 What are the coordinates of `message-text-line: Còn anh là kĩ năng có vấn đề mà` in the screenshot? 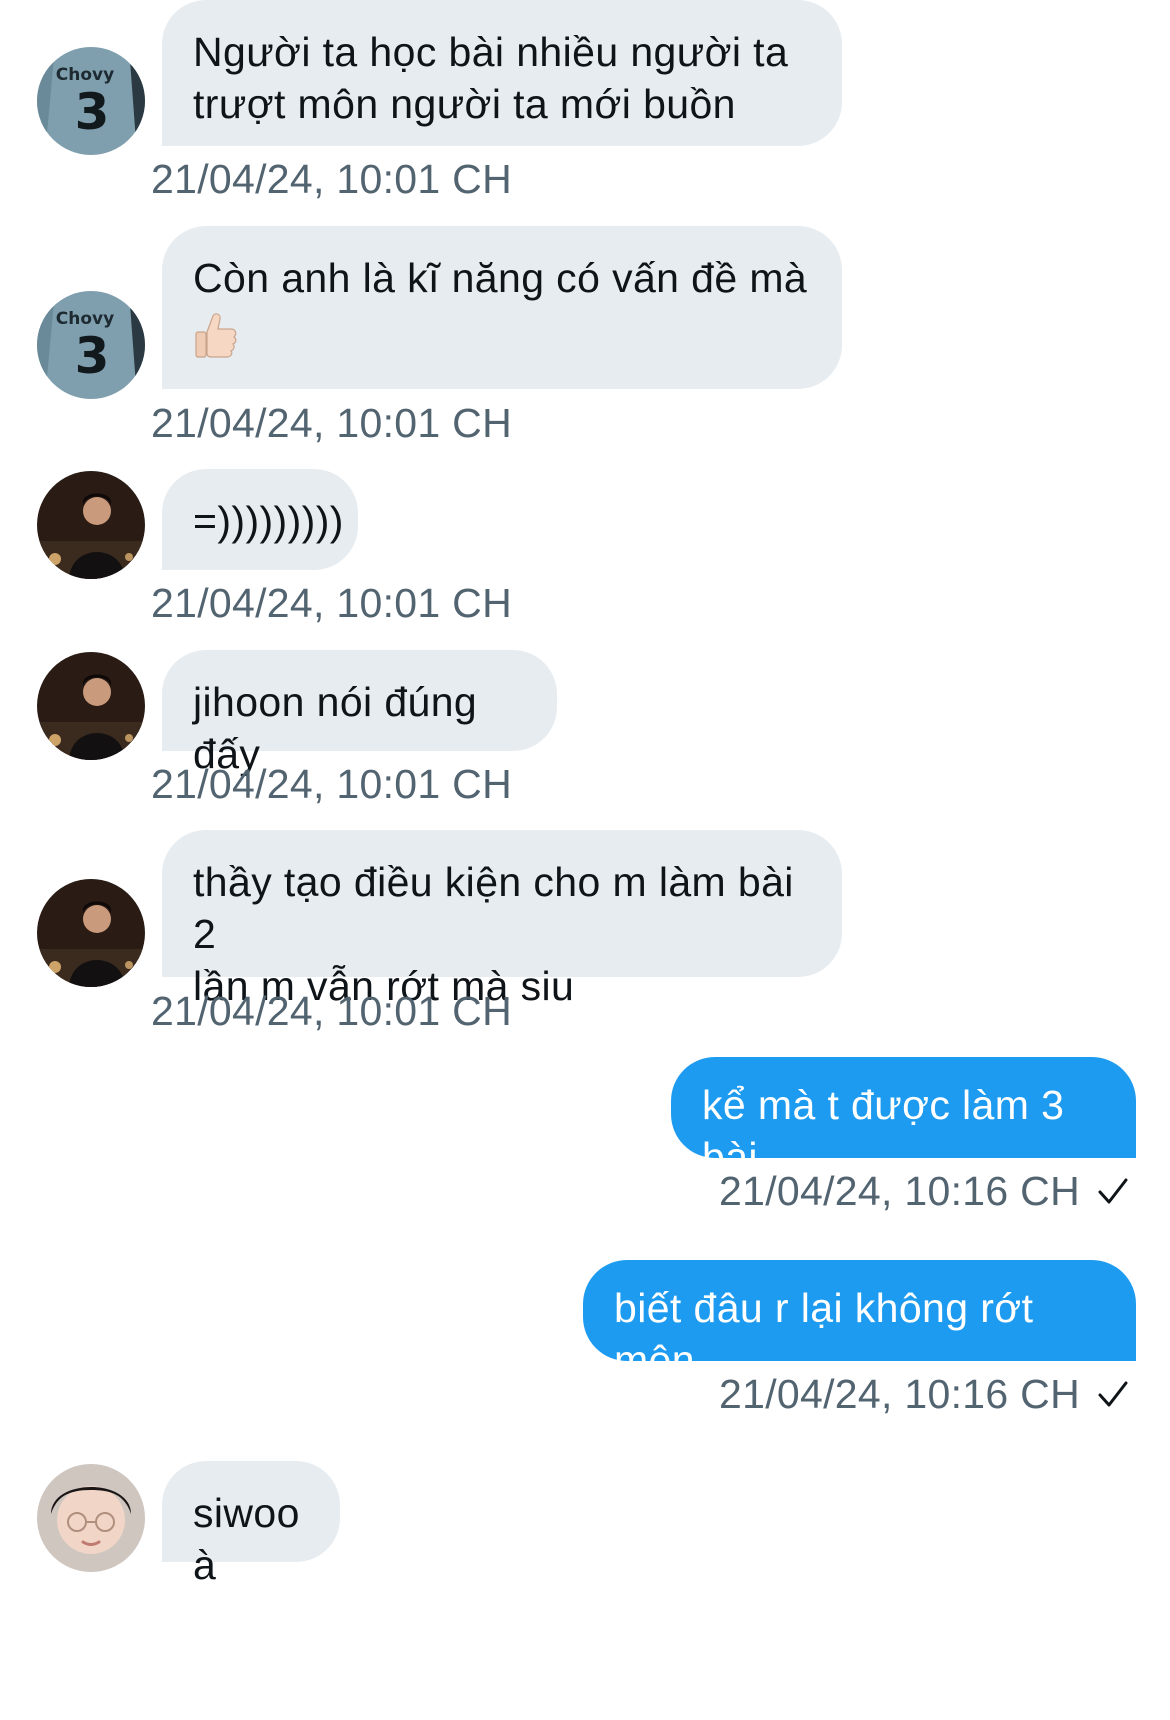 It's located at (500, 278).